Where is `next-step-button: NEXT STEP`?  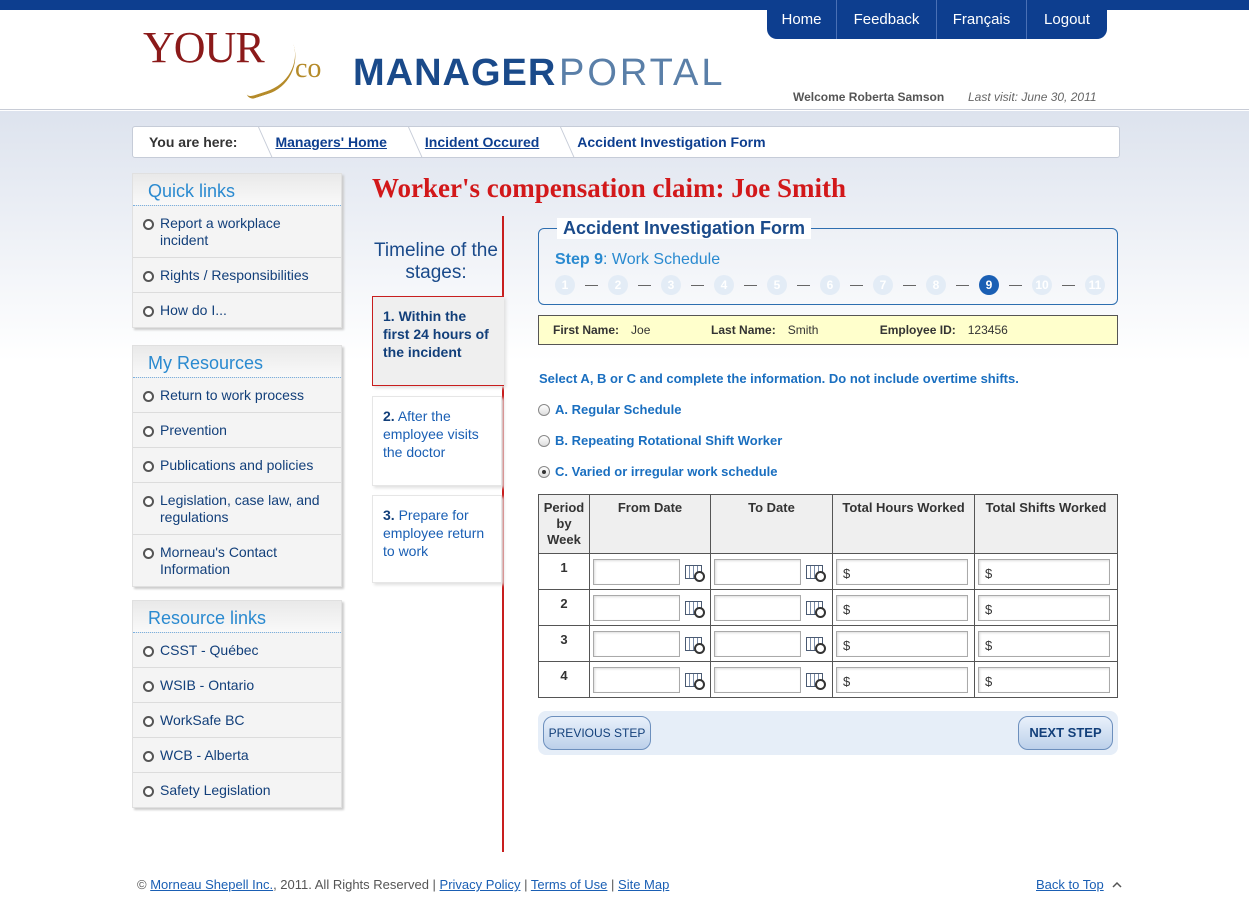
next-step-button: NEXT STEP is located at coordinates (1065, 733).